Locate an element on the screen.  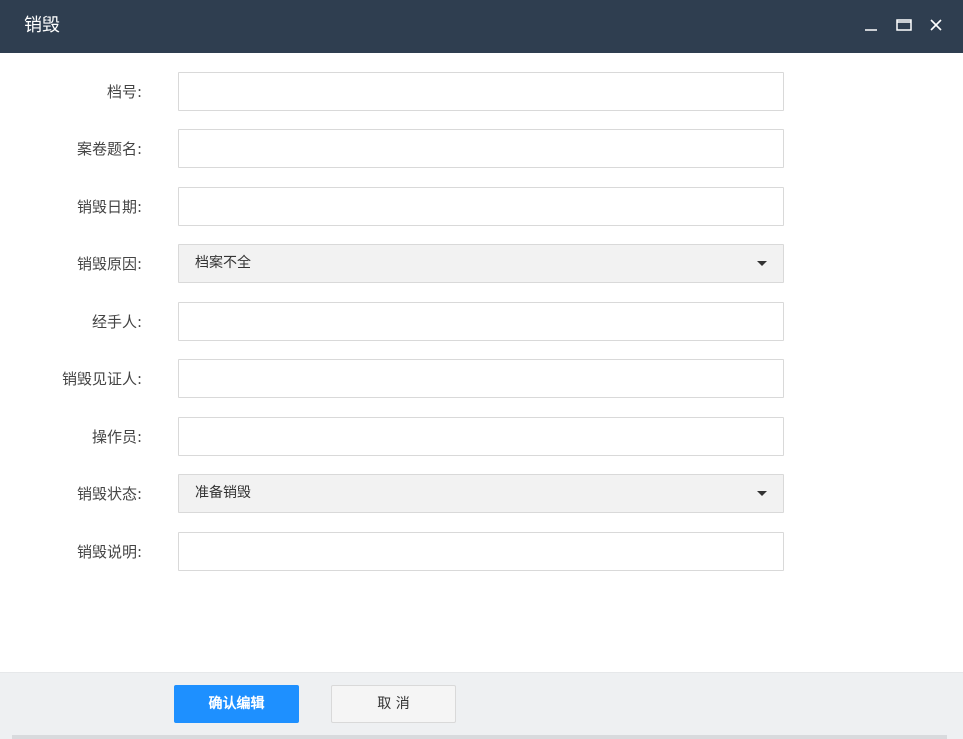
destroy-status-label: 销毁状态: is located at coordinates (109, 494).